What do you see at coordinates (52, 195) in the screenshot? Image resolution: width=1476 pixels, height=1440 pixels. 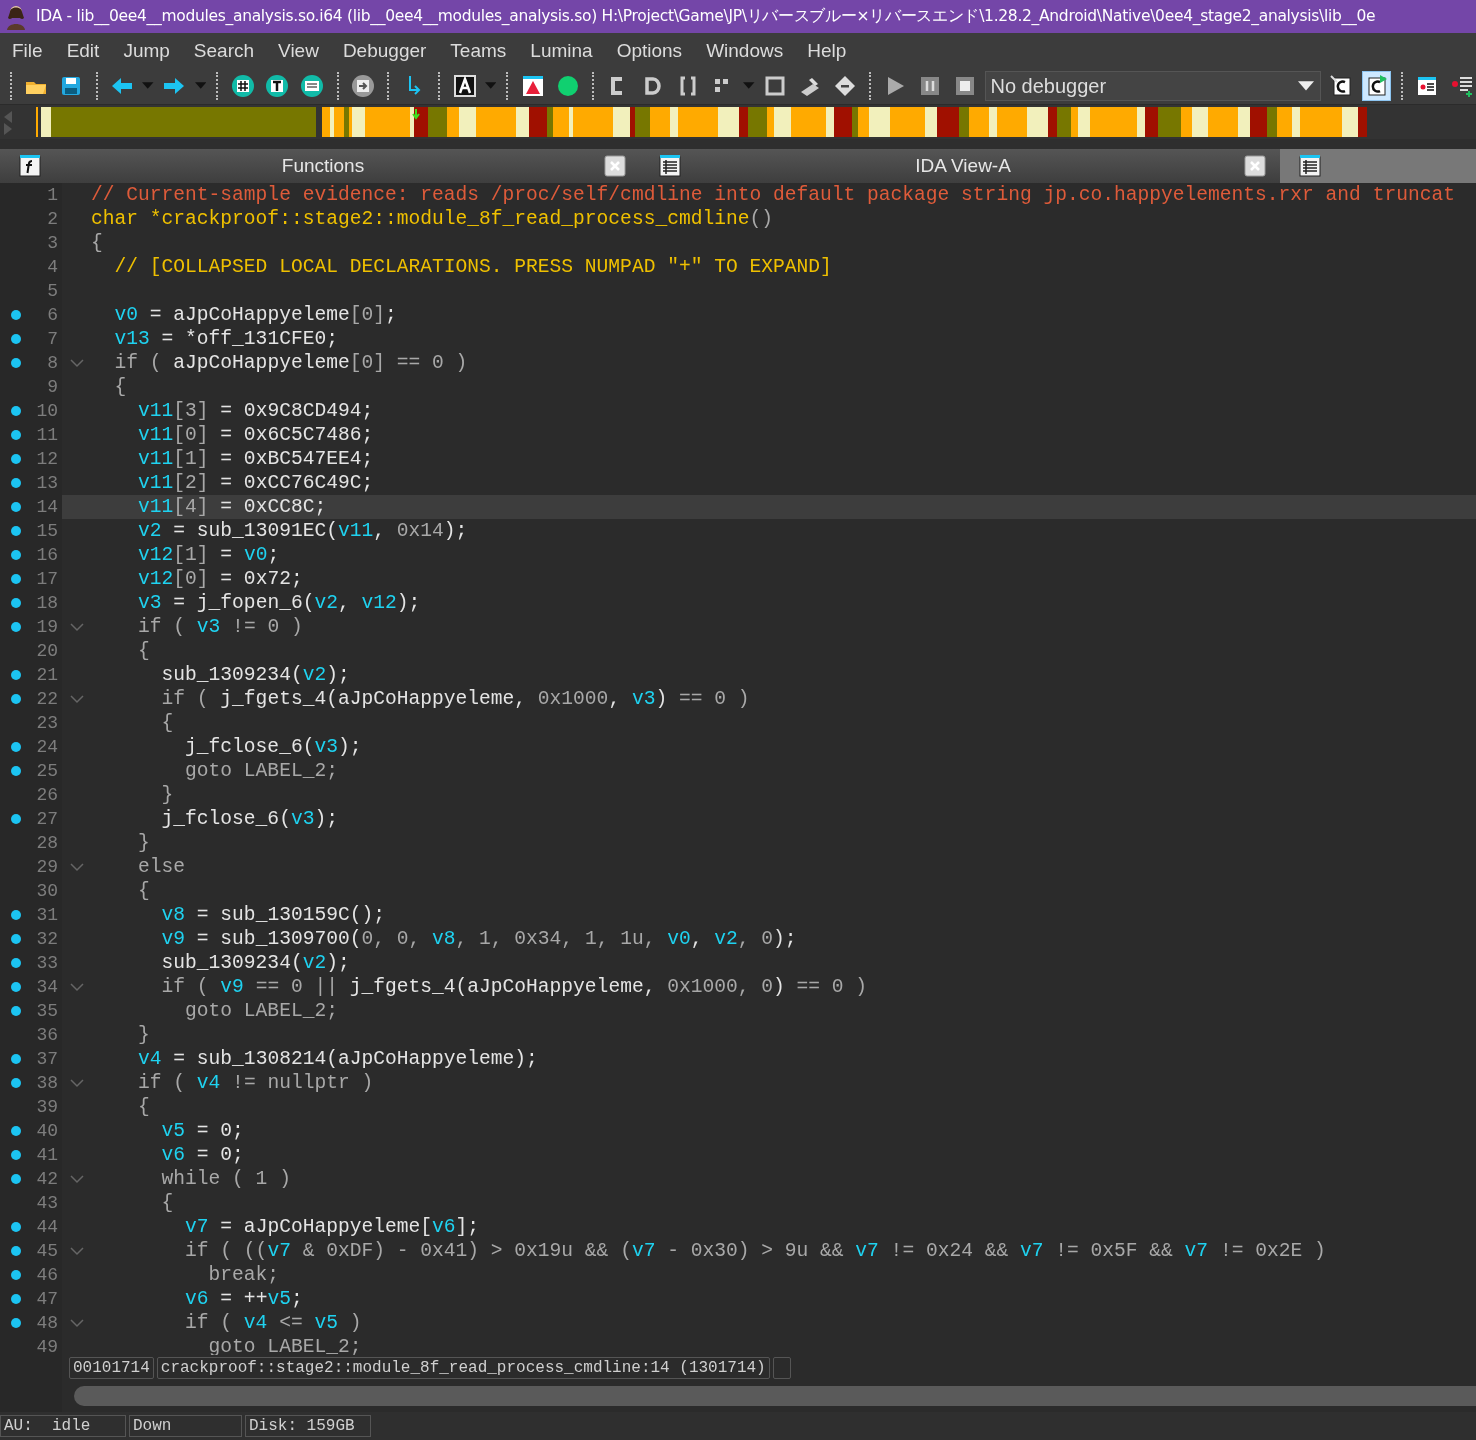 I see `line-number: 1` at bounding box center [52, 195].